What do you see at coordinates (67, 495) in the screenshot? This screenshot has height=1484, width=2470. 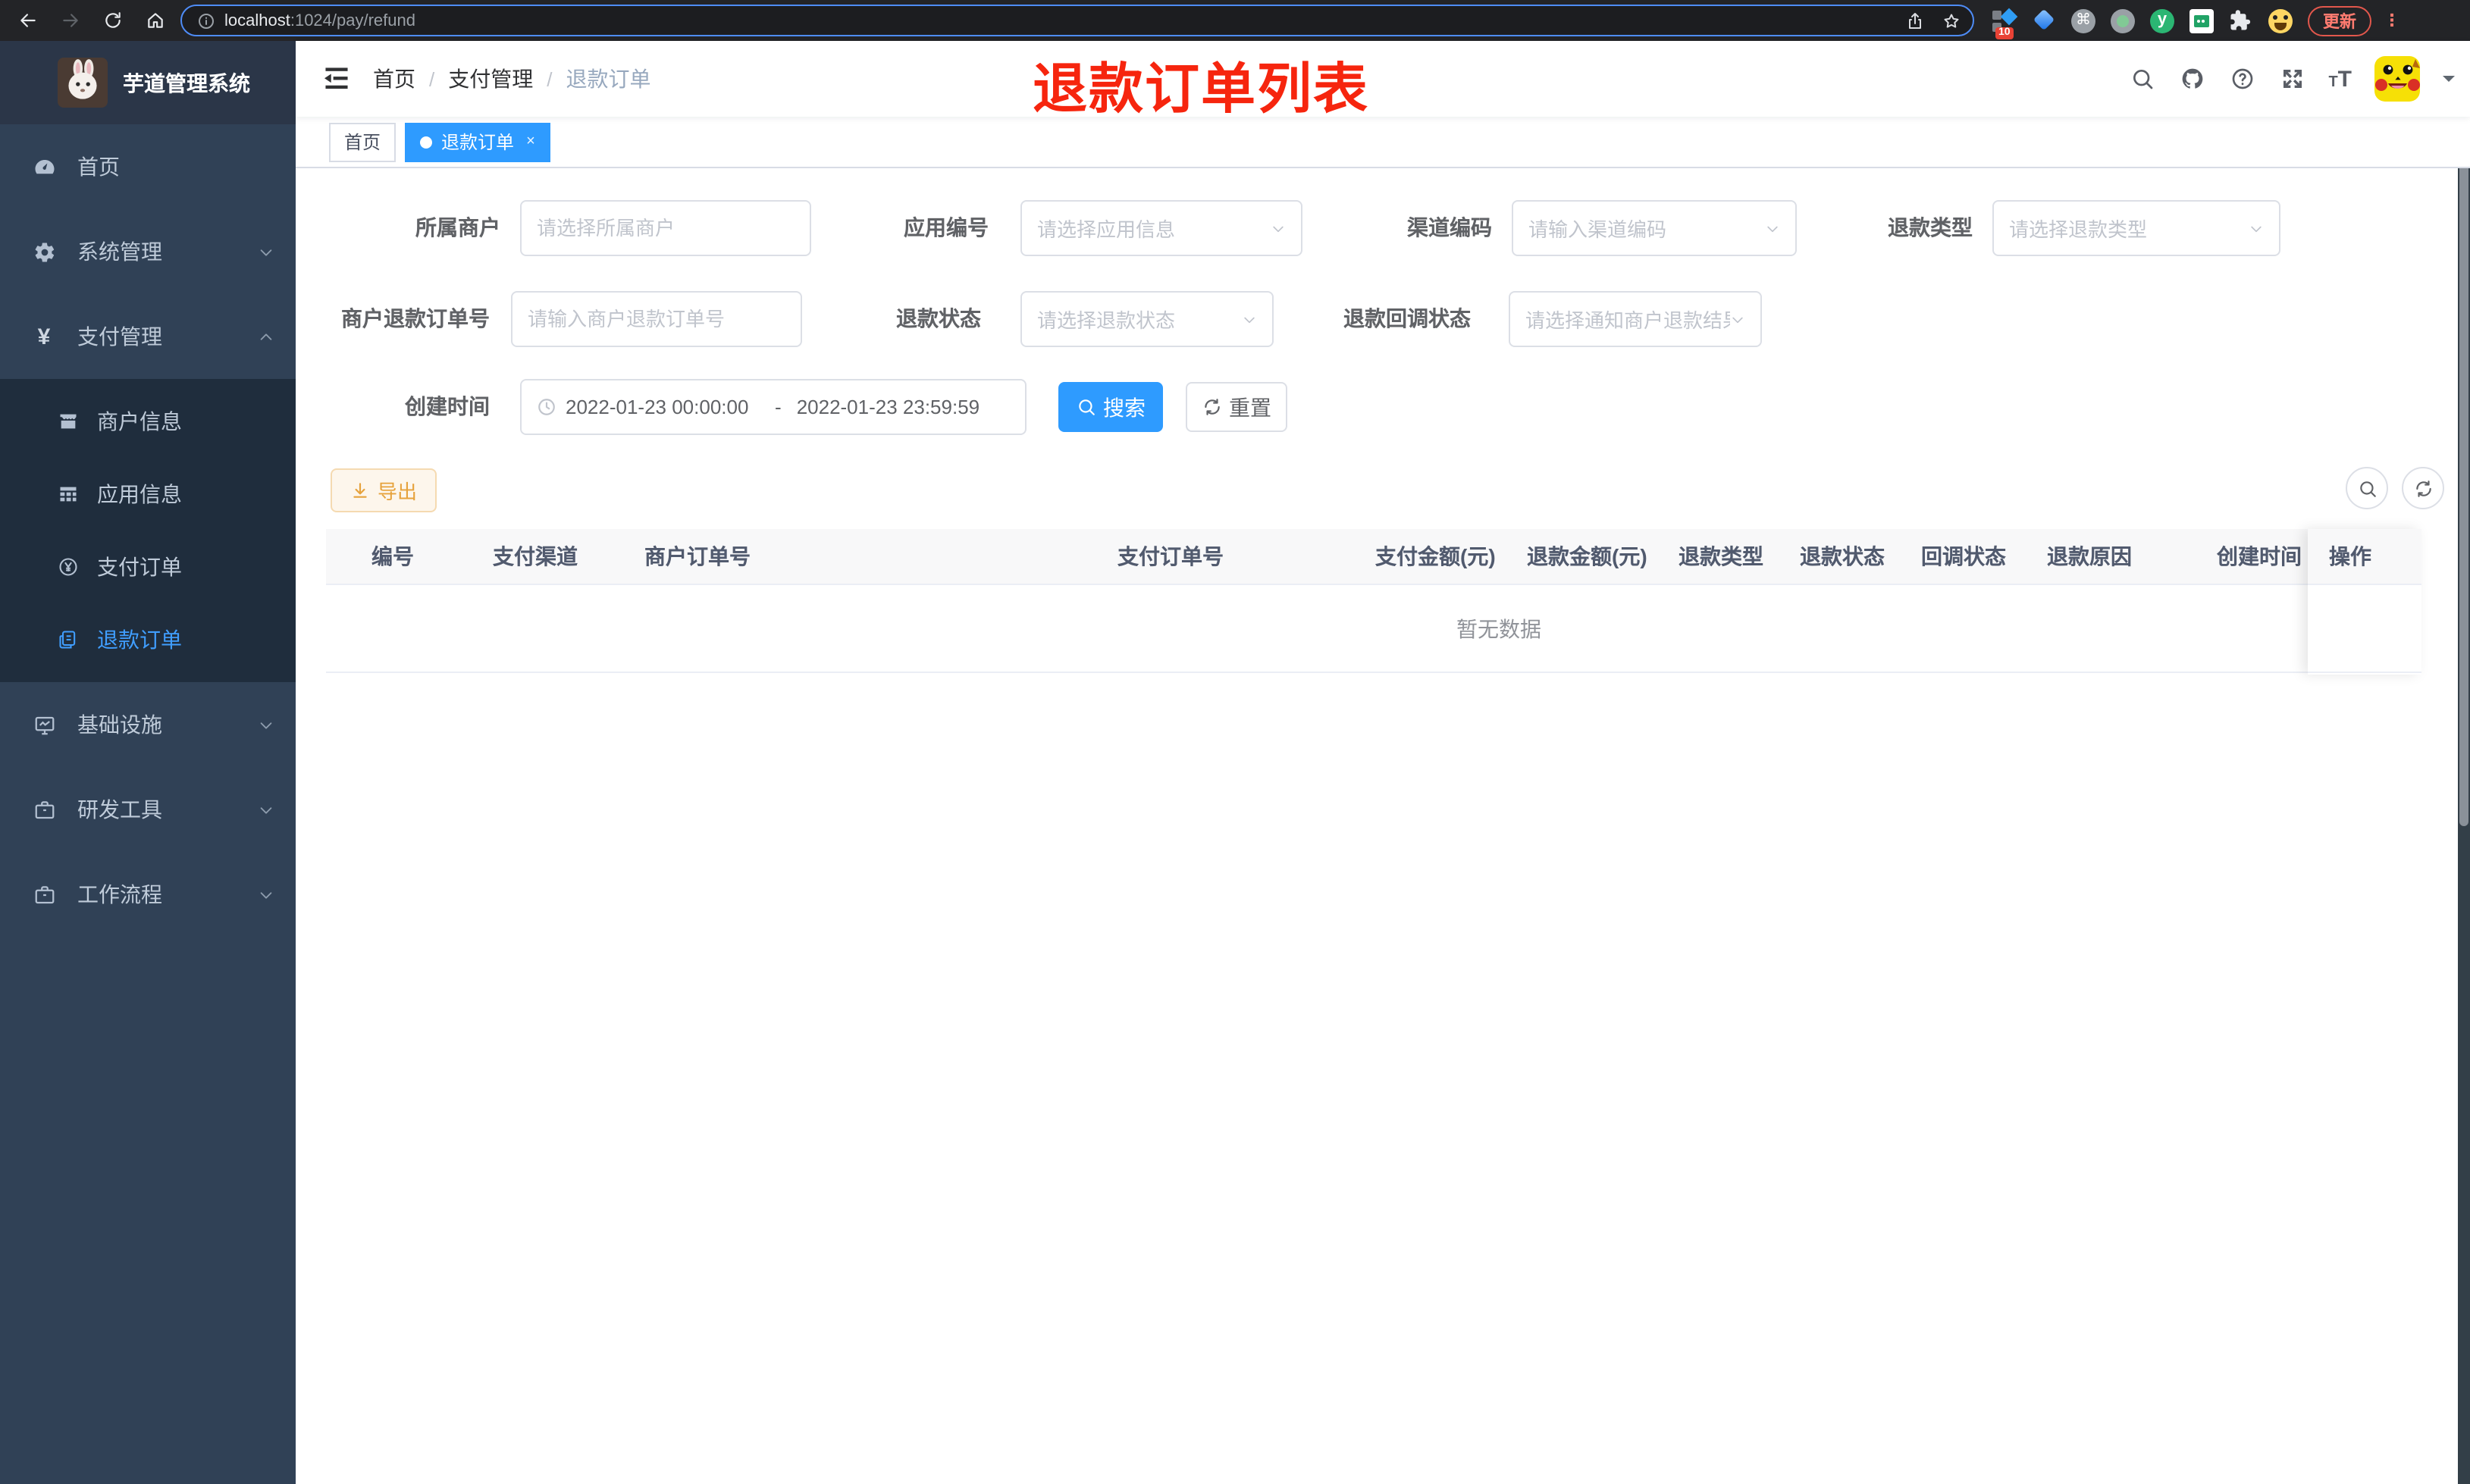 I see `table-grid-icon` at bounding box center [67, 495].